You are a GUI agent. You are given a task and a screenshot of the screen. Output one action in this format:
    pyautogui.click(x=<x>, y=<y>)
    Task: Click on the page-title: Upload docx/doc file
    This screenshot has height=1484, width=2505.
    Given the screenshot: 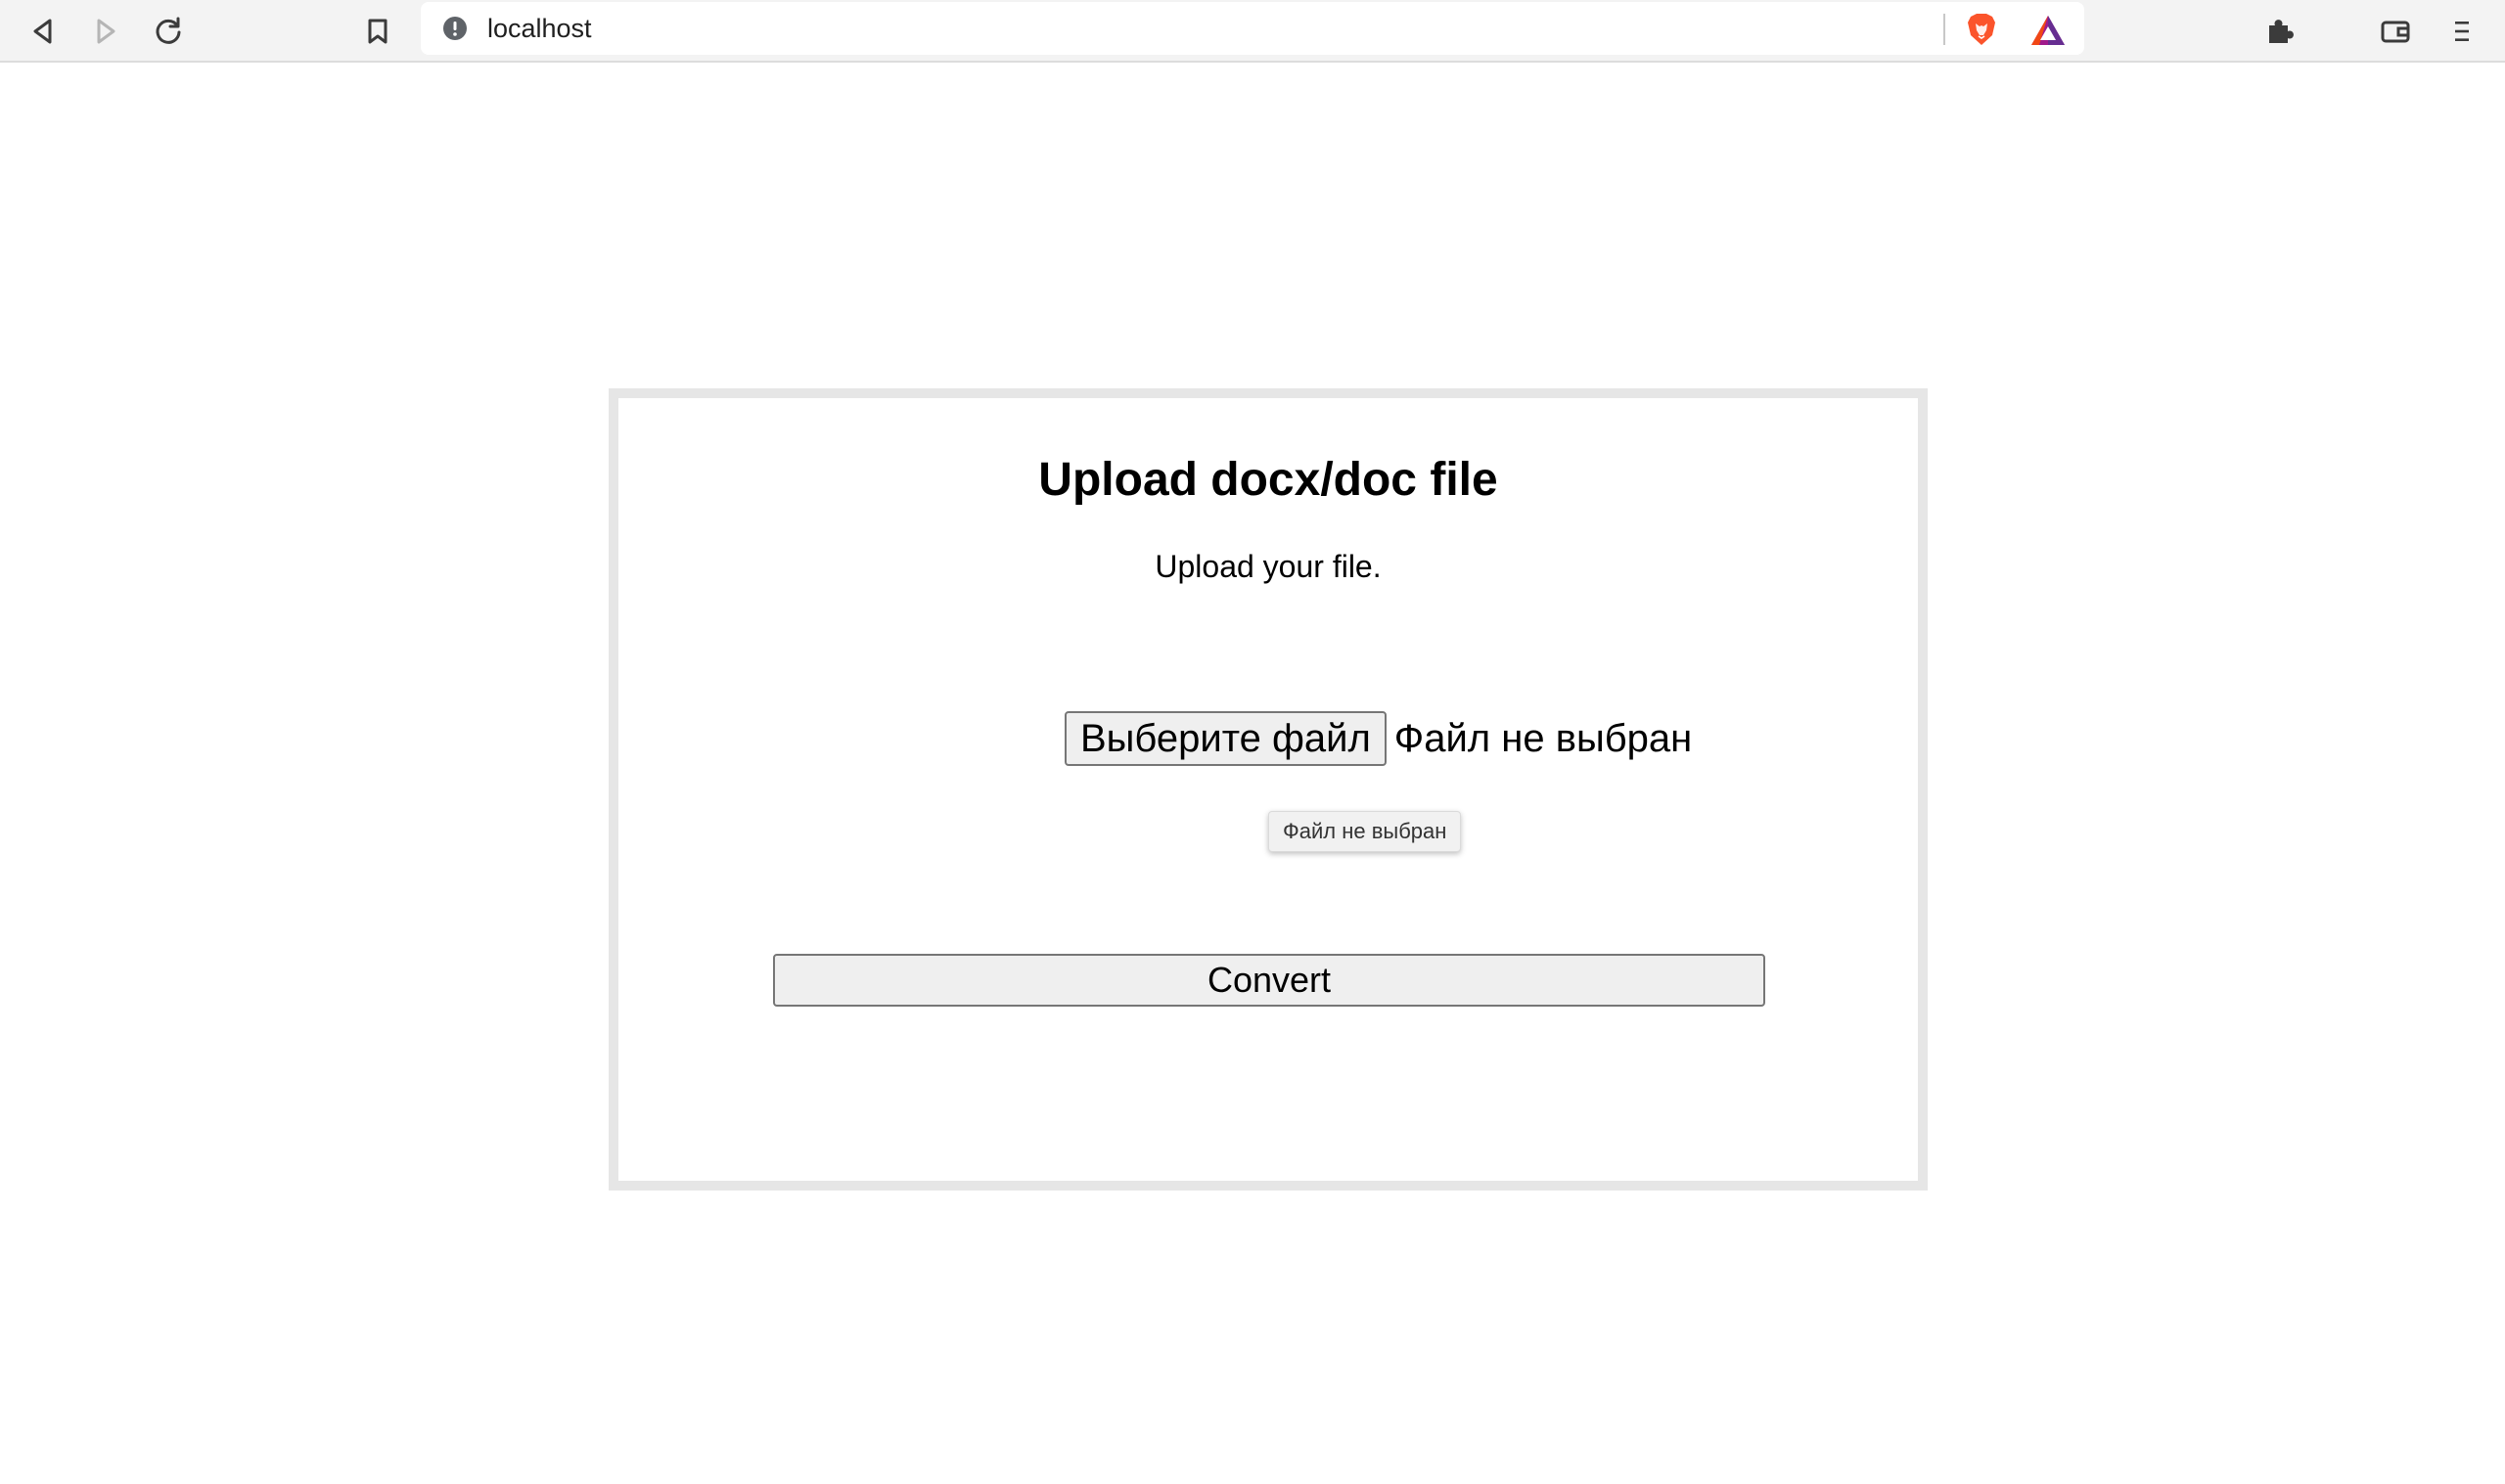 What is the action you would take?
    pyautogui.click(x=1268, y=480)
    